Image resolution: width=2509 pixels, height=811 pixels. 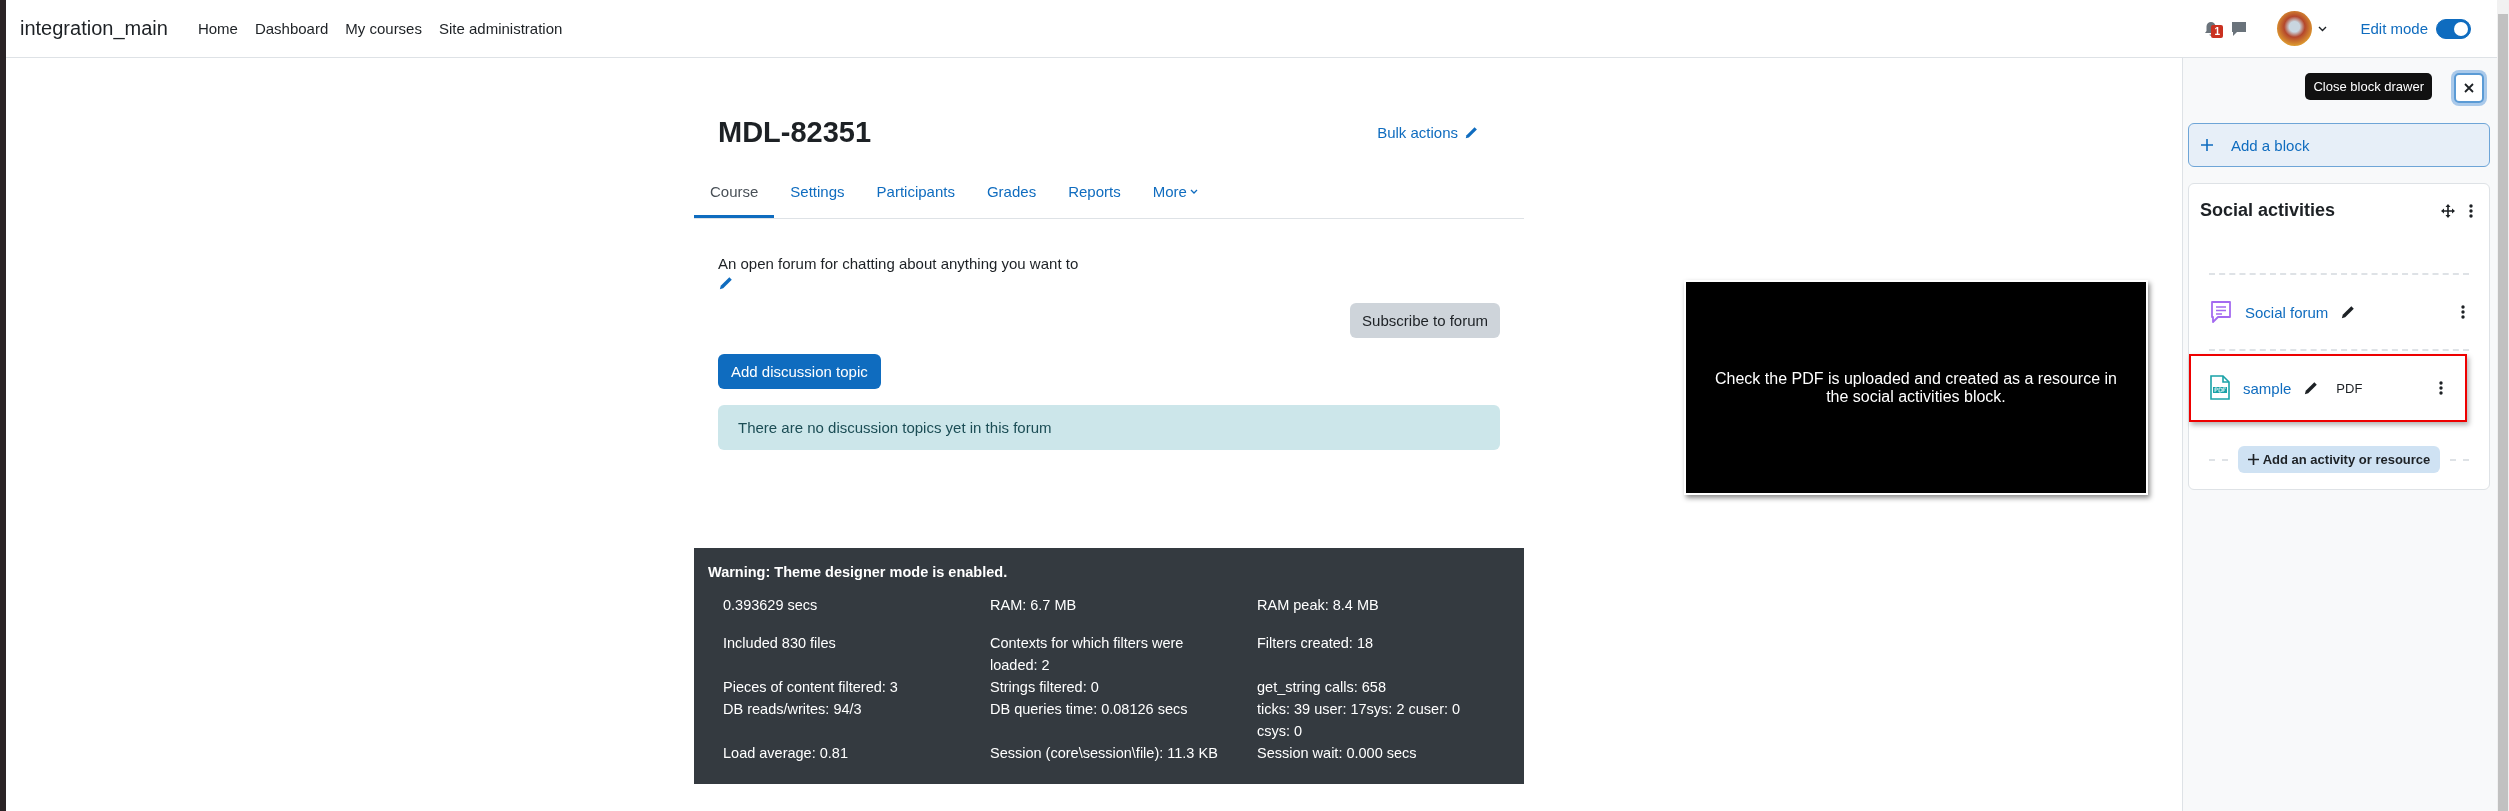 What do you see at coordinates (1318, 605) in the screenshot?
I see `debug-stat: RAM peak: 8.4 MB` at bounding box center [1318, 605].